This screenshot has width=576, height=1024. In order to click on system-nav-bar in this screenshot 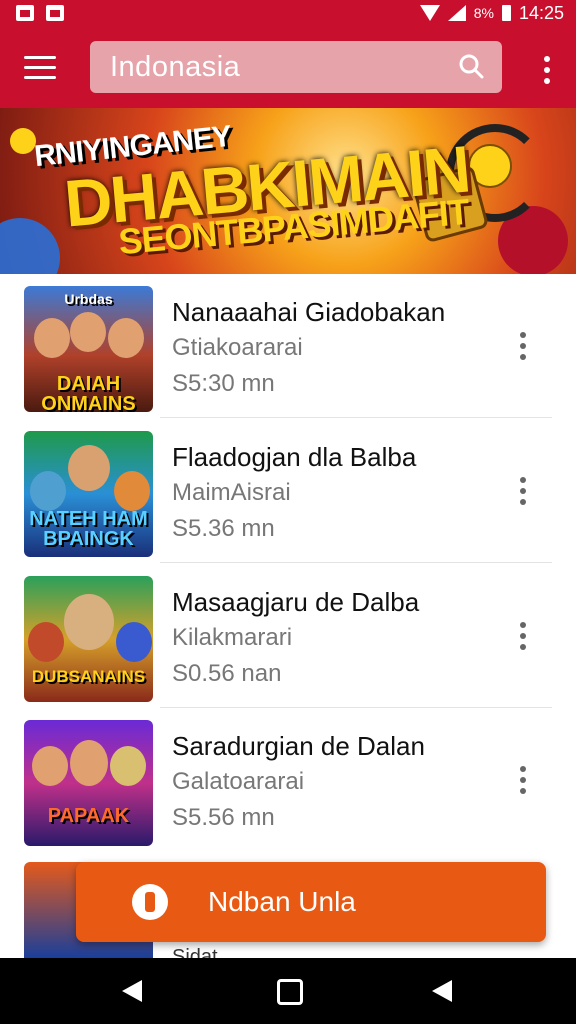, I will do `click(288, 991)`.